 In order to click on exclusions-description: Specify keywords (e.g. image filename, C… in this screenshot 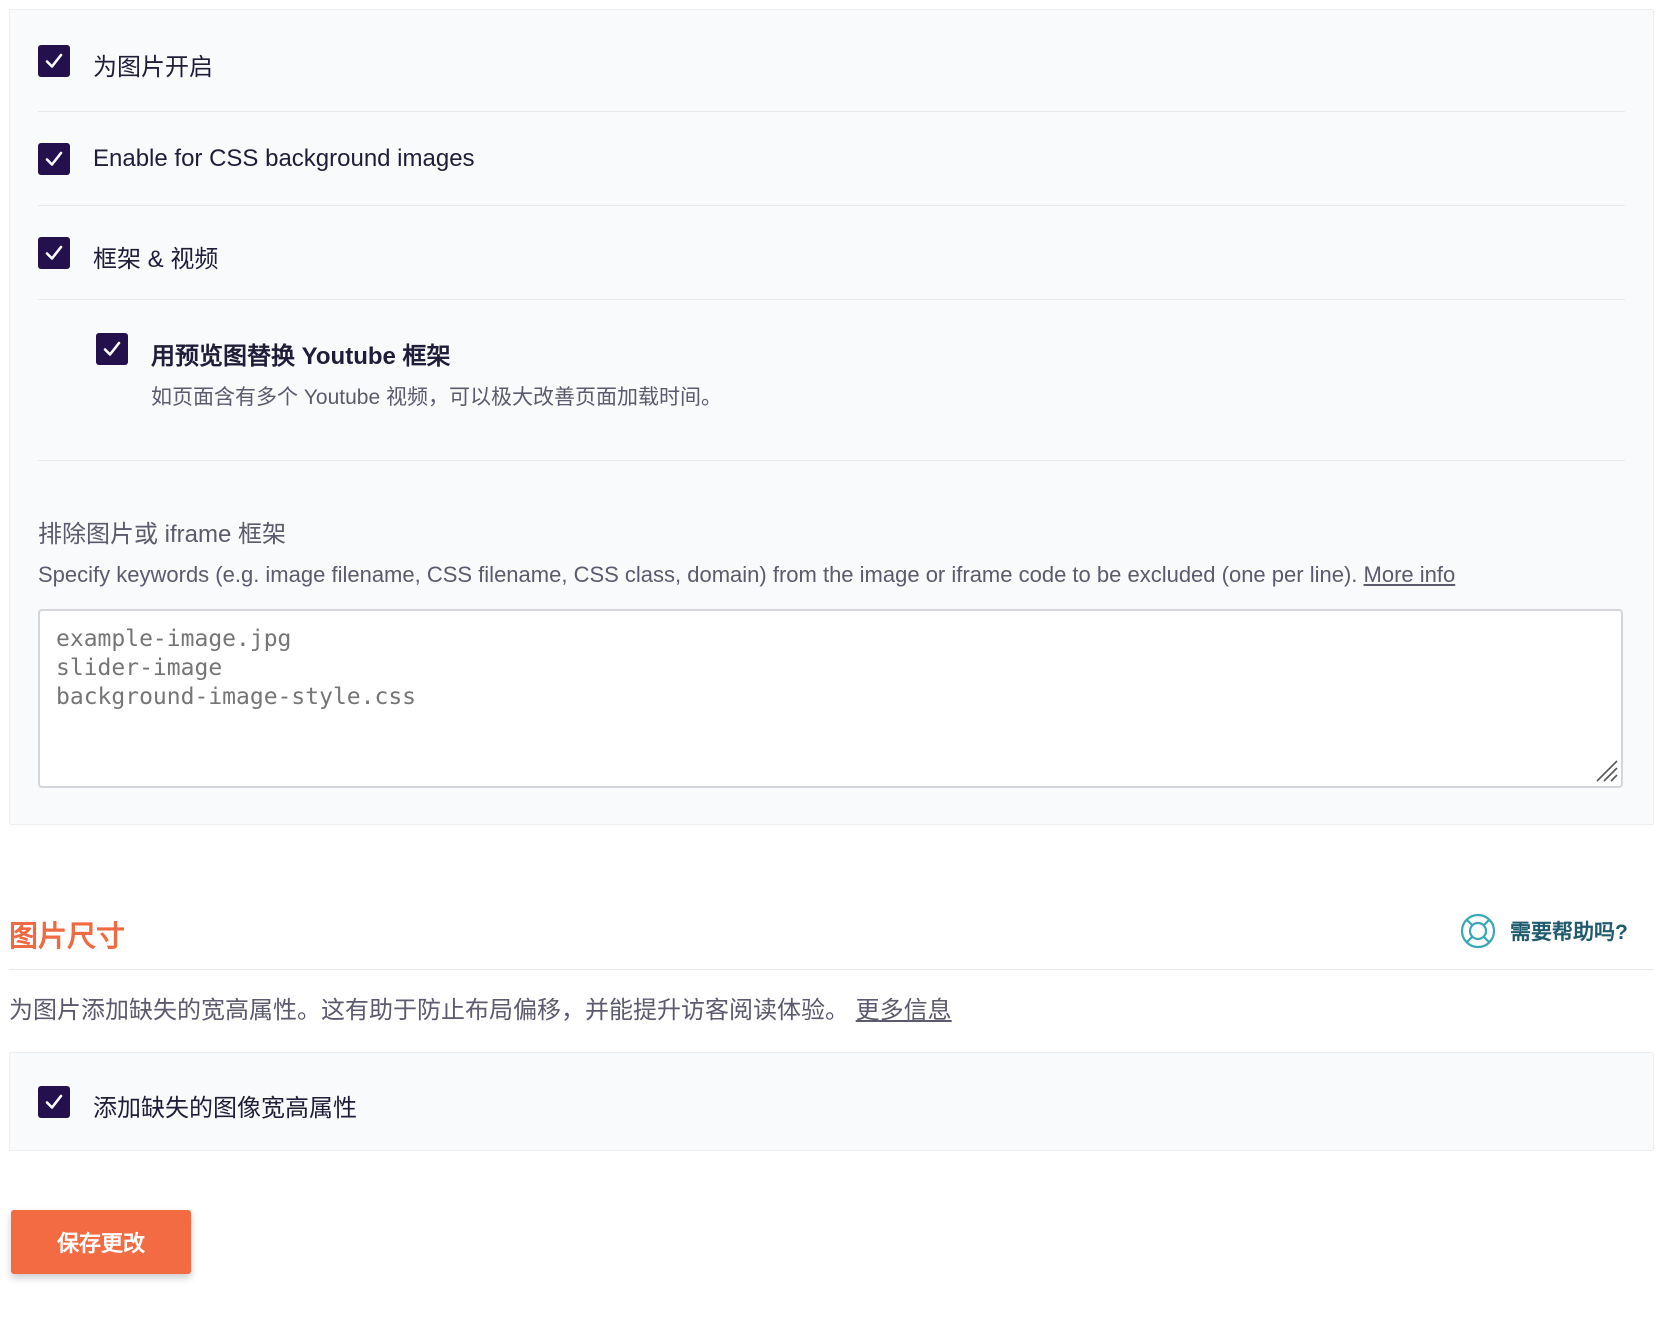, I will do `click(746, 575)`.